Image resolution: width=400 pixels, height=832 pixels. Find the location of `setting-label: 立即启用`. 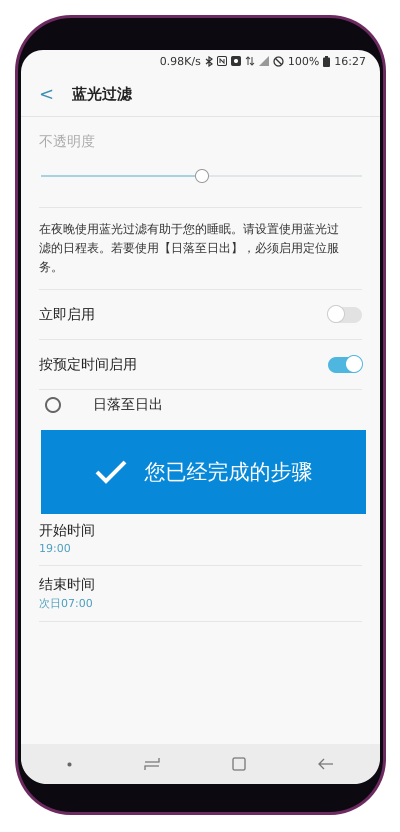

setting-label: 立即启用 is located at coordinates (67, 315).